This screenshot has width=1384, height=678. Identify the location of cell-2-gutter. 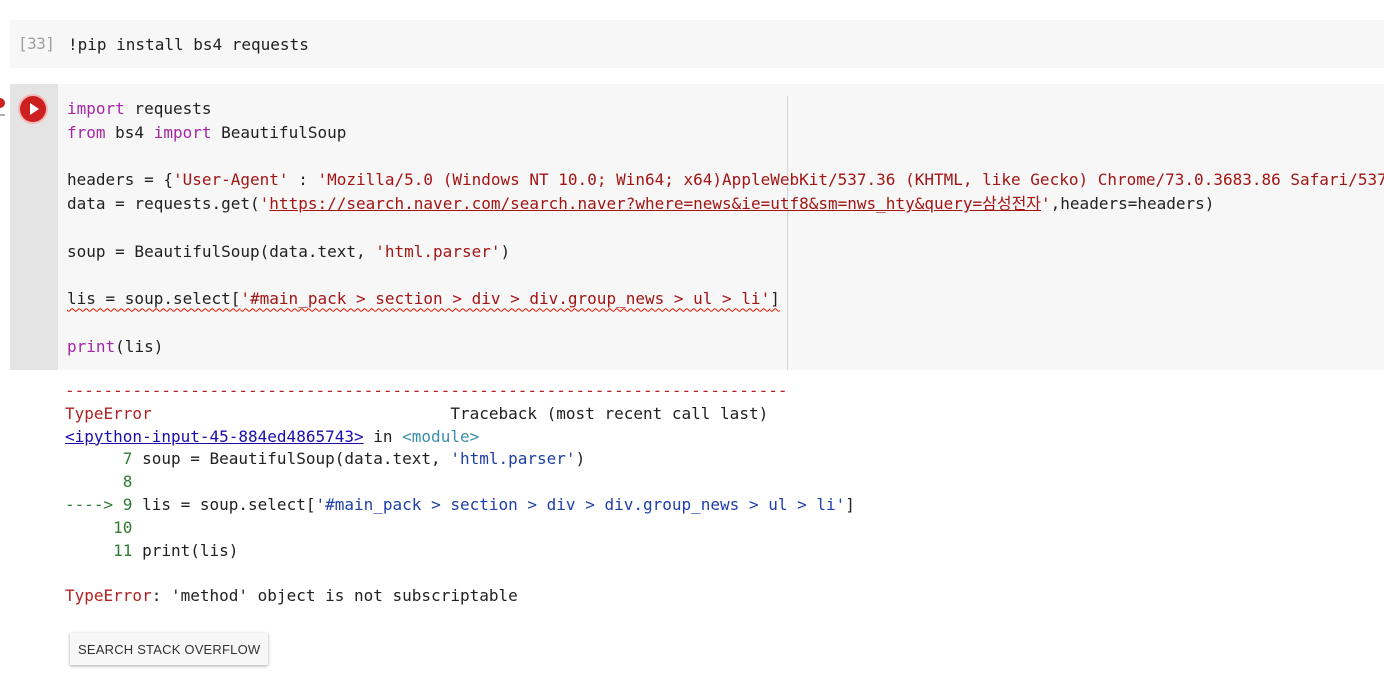
(34, 227).